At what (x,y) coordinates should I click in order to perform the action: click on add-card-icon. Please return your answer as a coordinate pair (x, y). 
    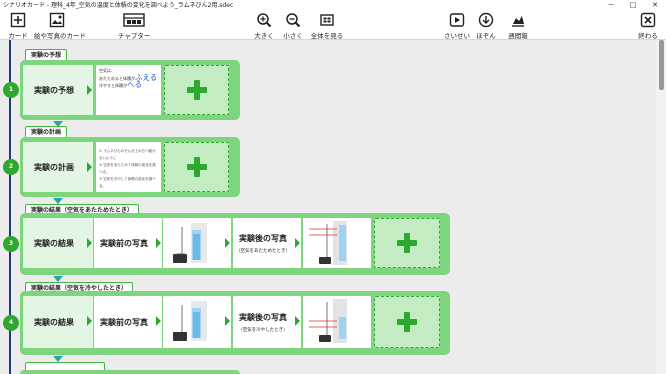
    Looking at the image, I should click on (18, 20).